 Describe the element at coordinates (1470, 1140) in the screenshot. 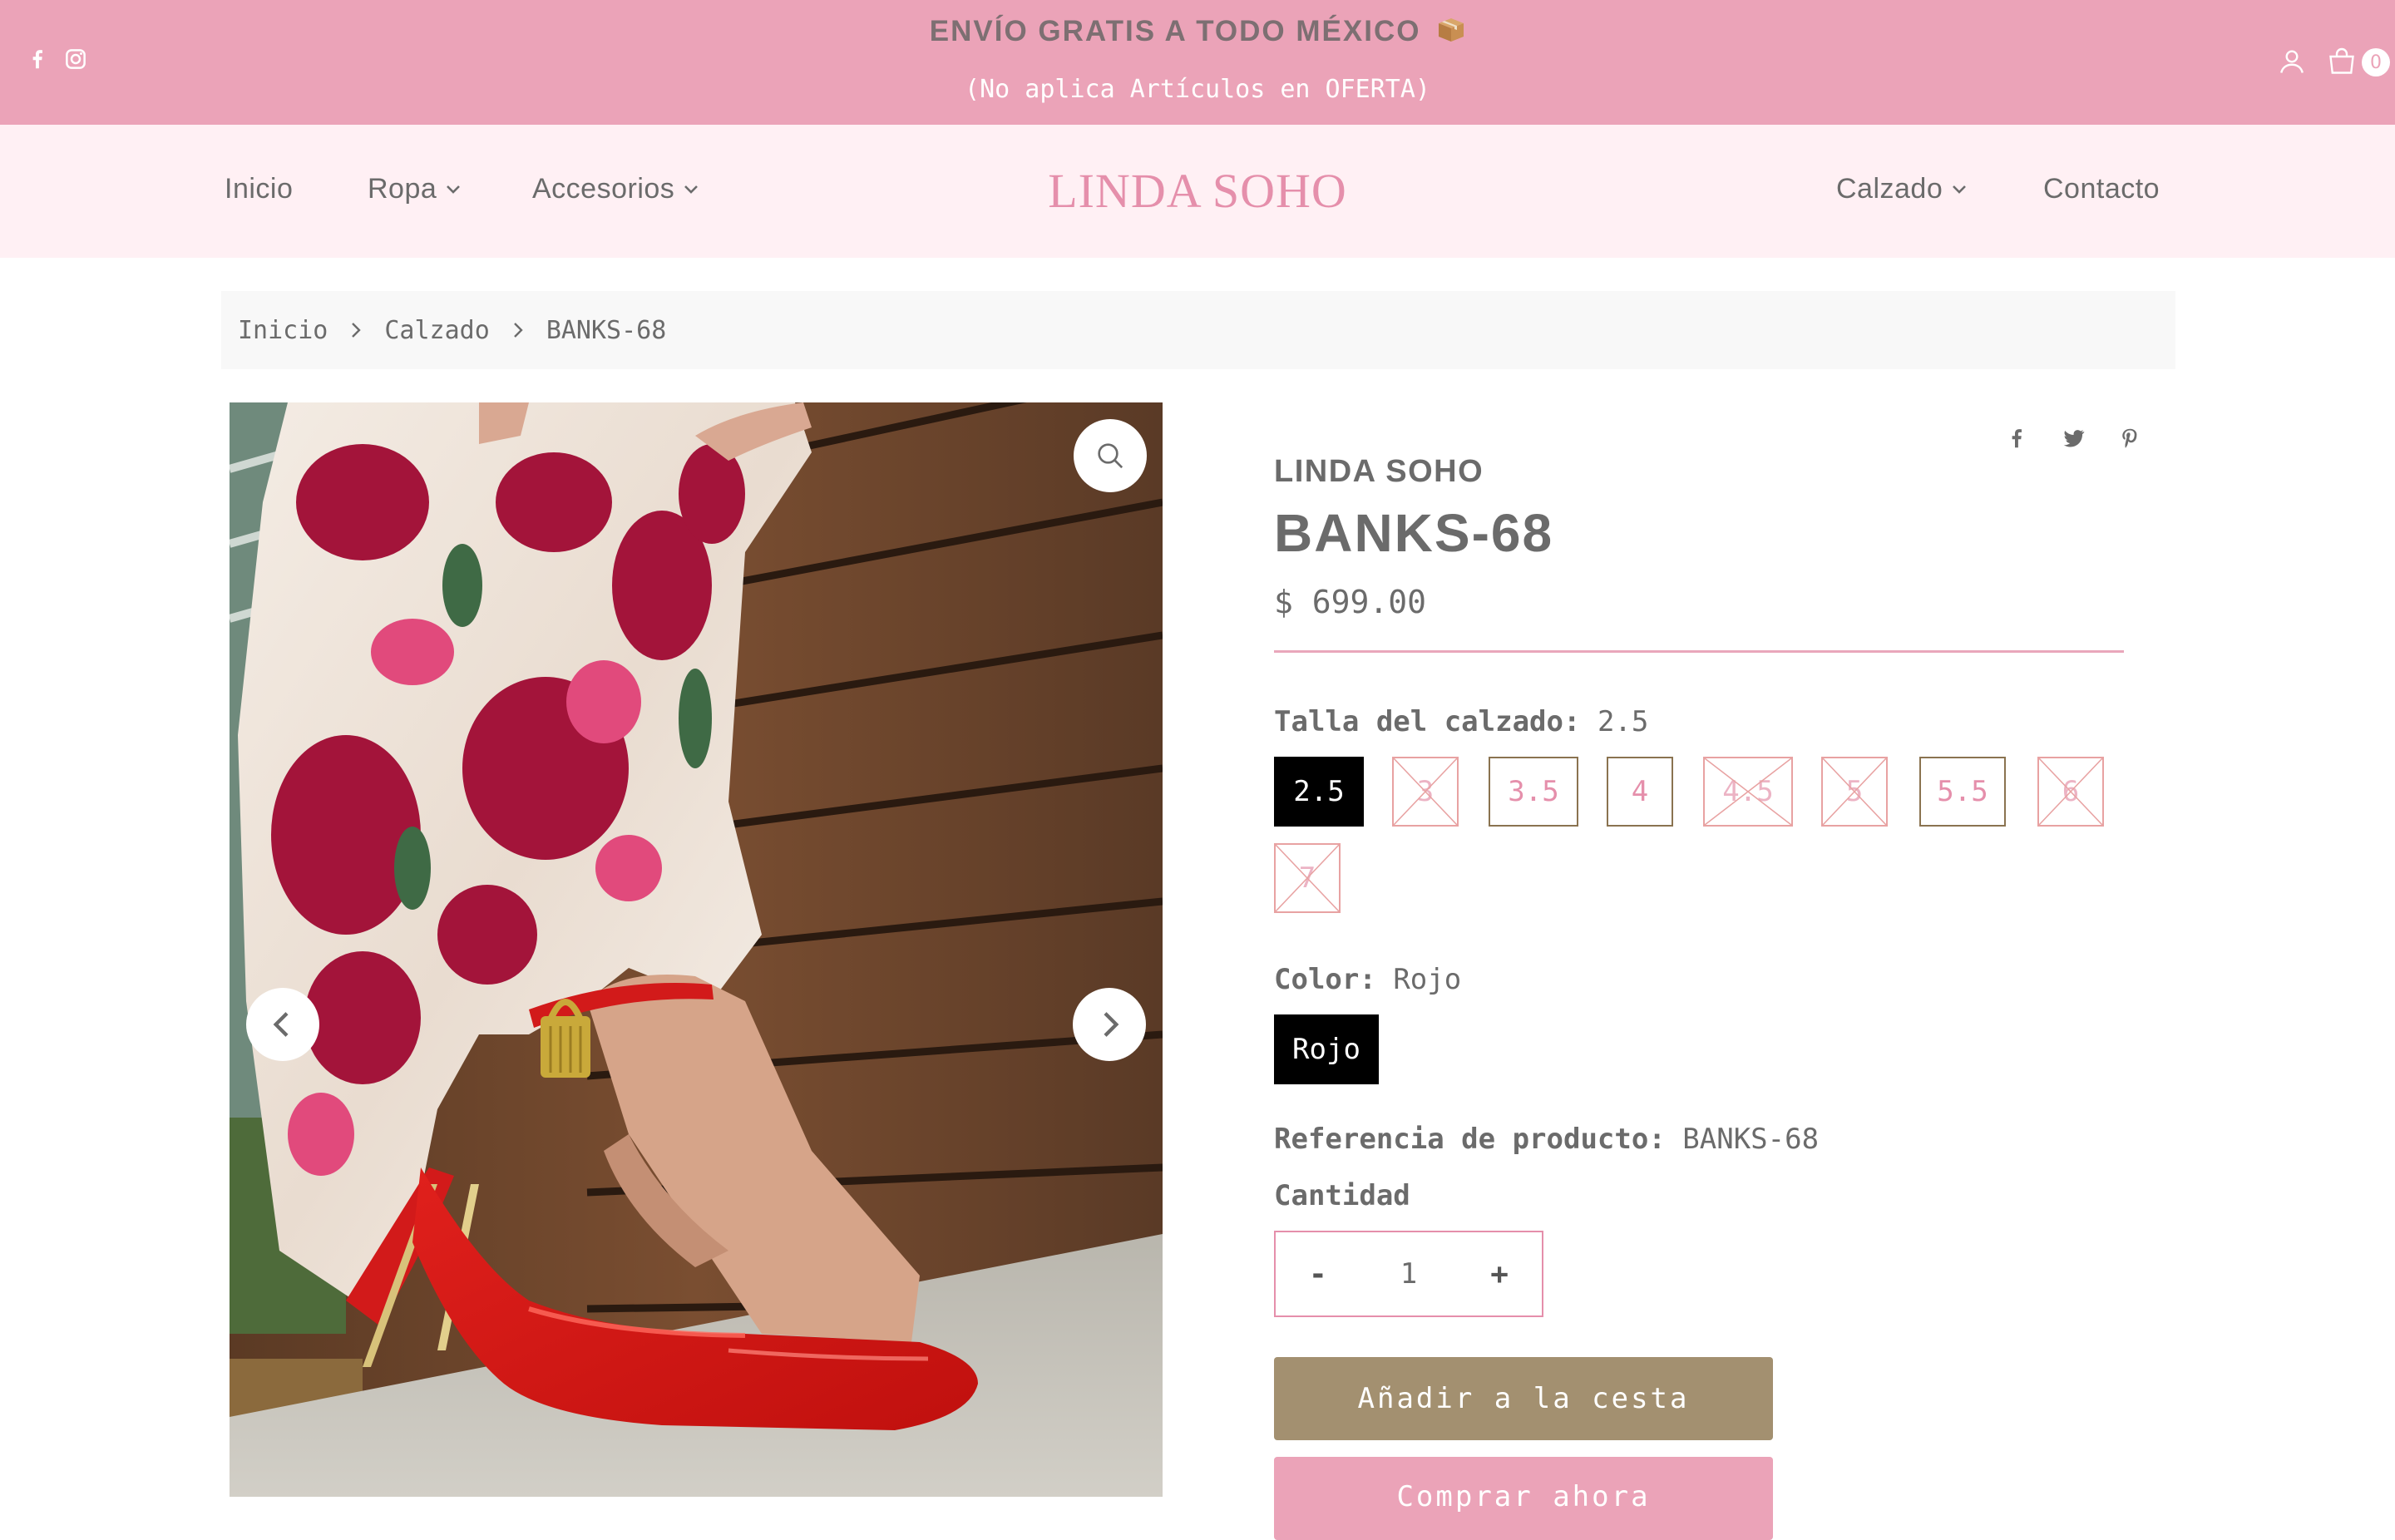

I see `sku-label: Referencia de producto:` at that location.